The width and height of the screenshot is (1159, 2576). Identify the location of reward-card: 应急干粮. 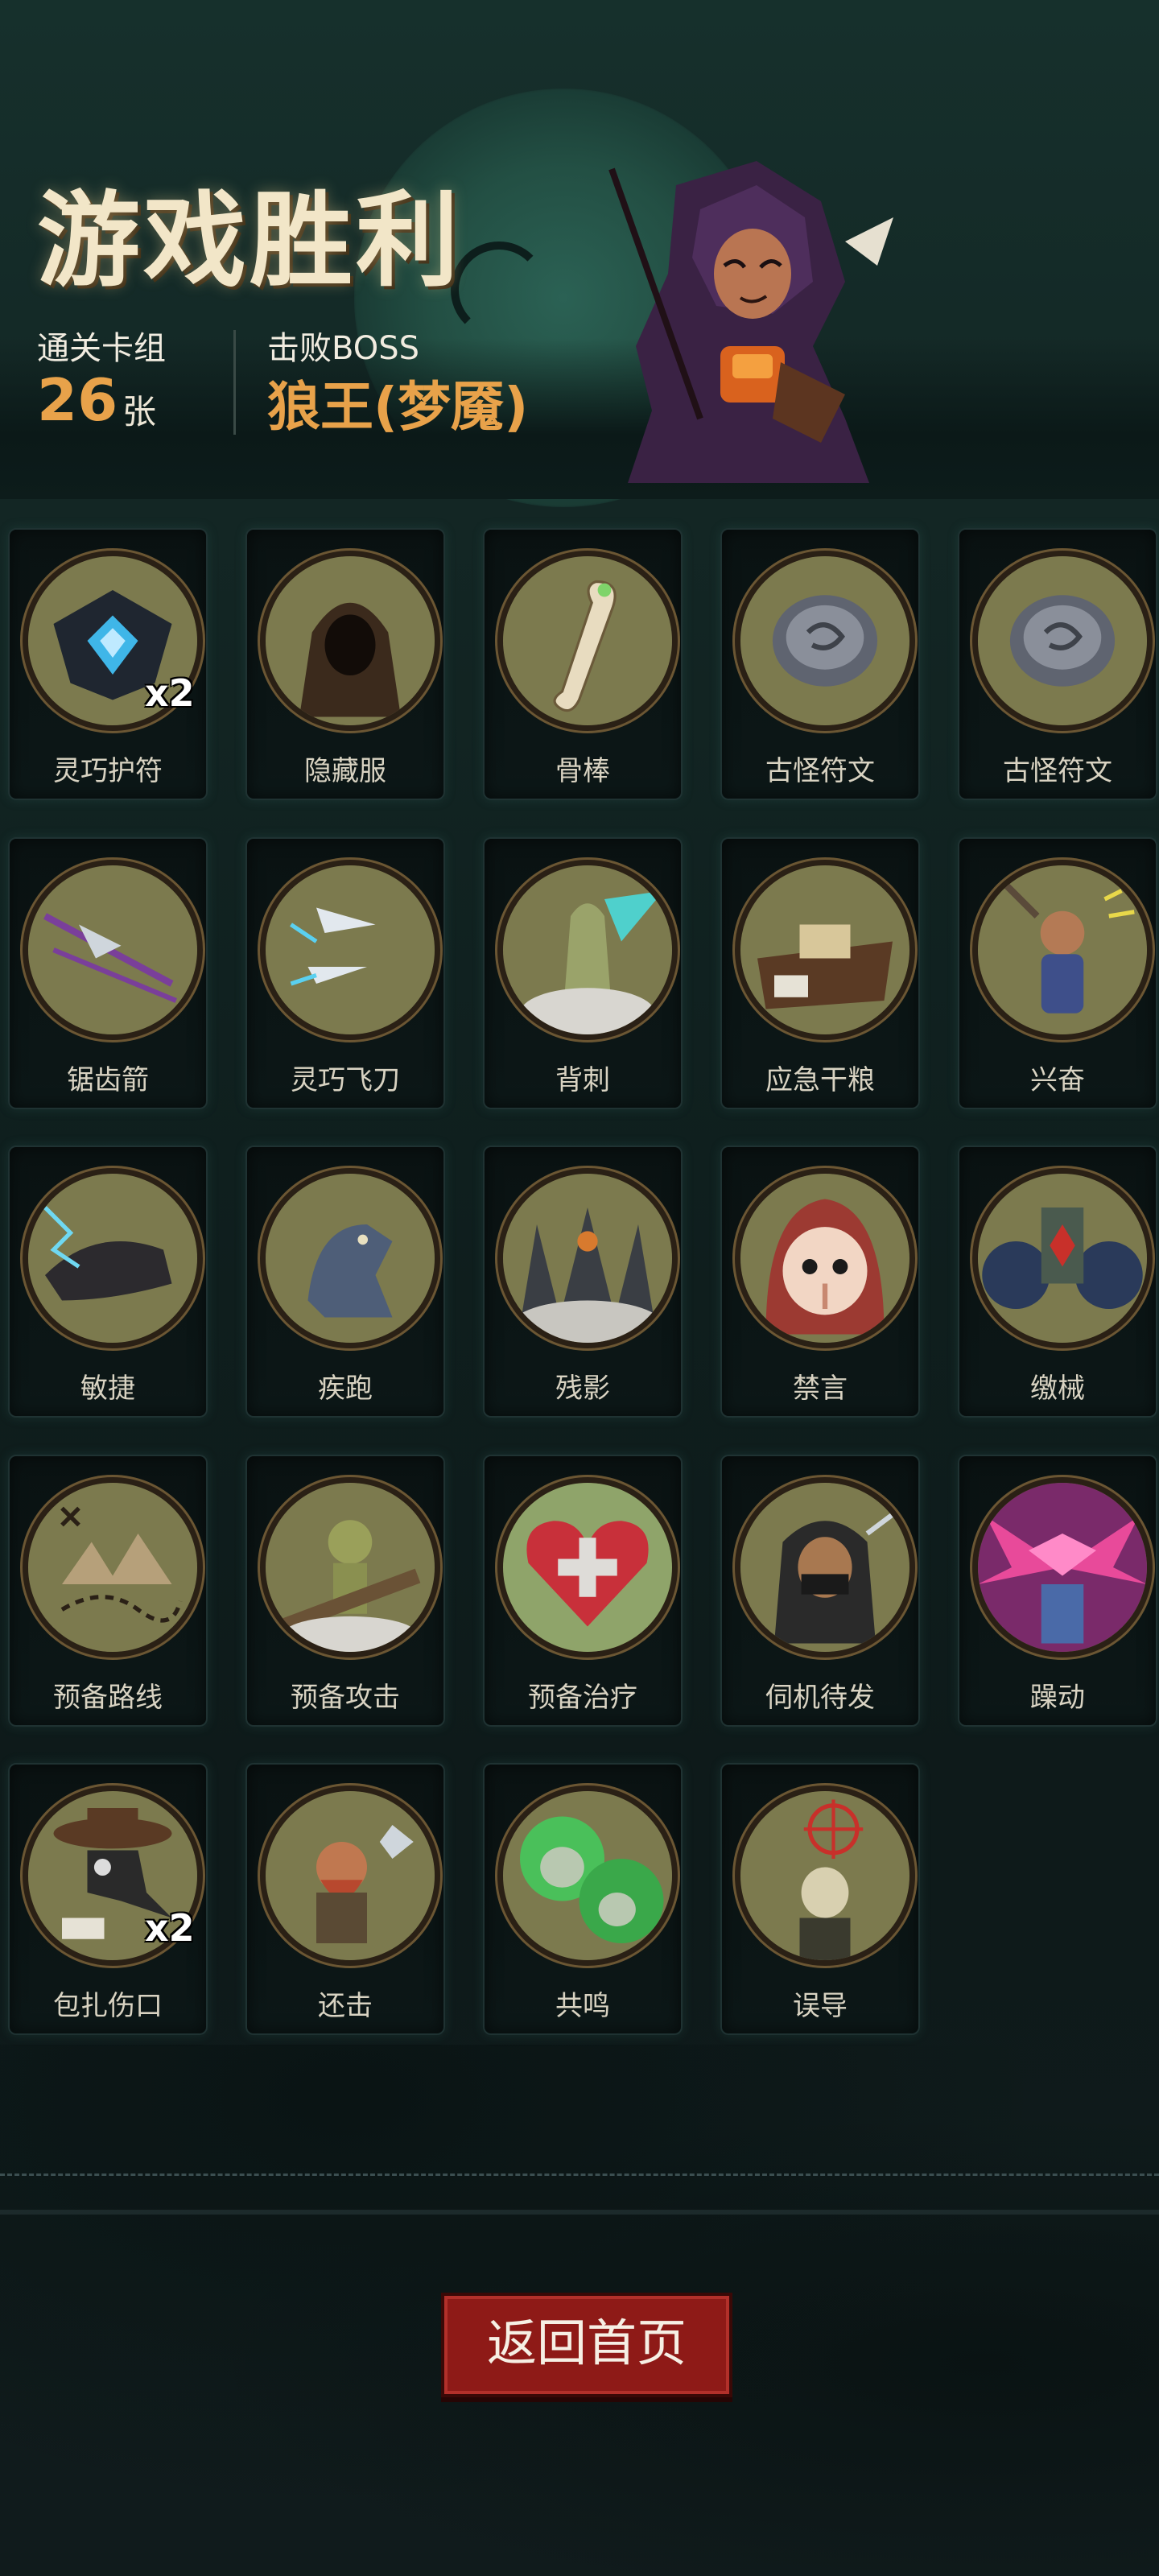
(820, 973).